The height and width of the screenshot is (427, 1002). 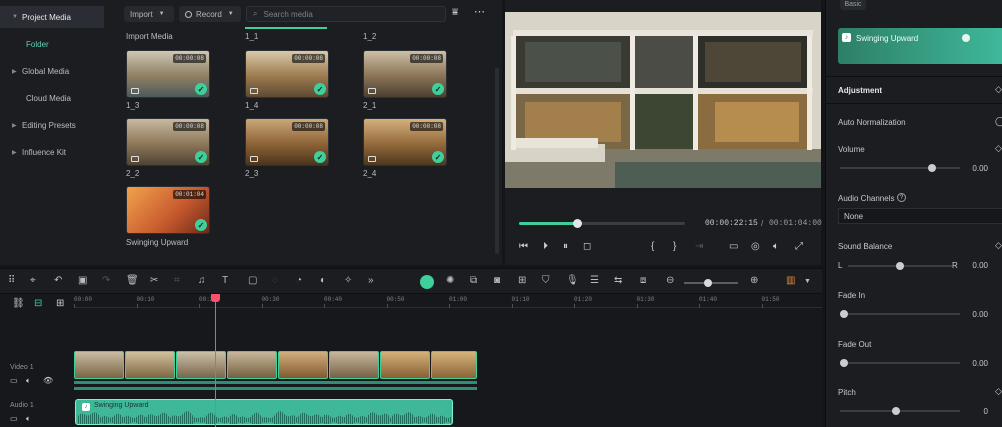 I want to click on sidebar-item-project-media: ▼ Project Media, so click(x=52, y=17).